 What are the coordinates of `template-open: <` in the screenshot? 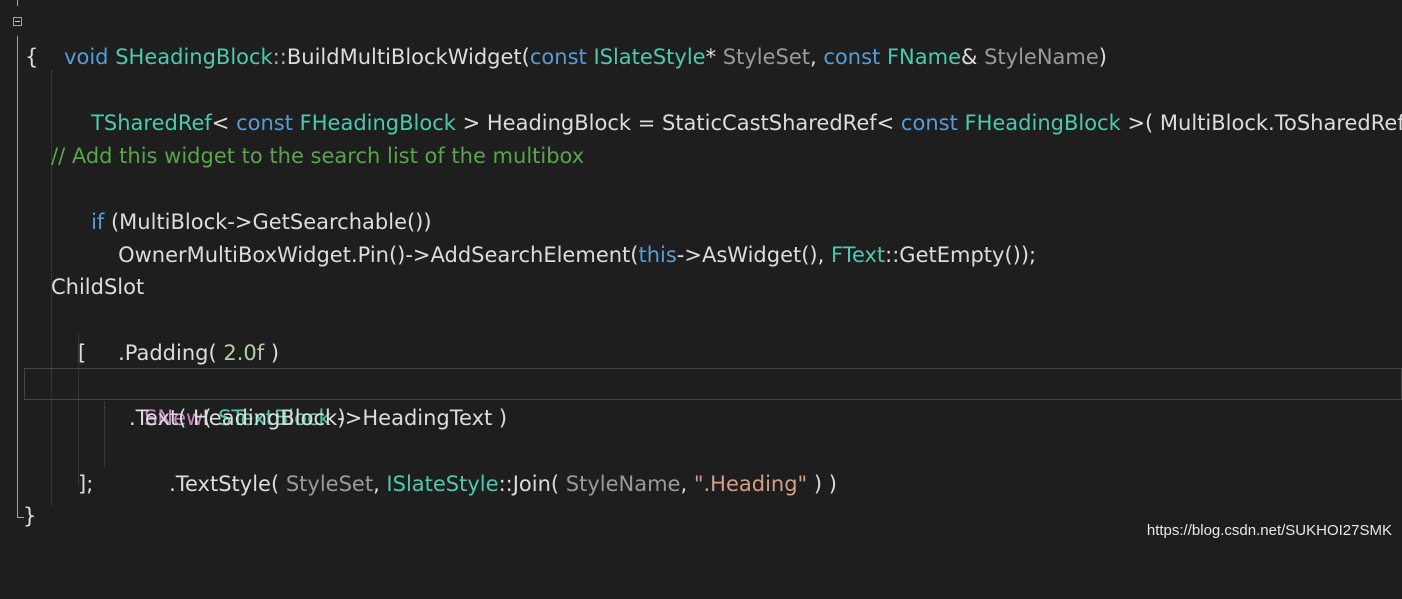 It's located at (224, 123).